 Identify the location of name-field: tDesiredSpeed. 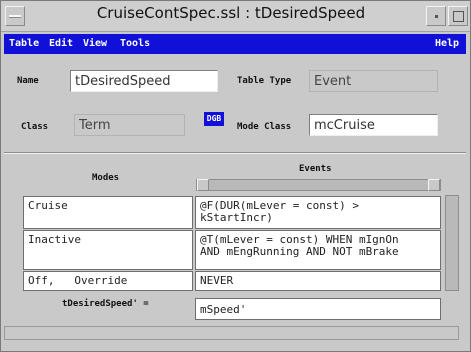
(144, 81).